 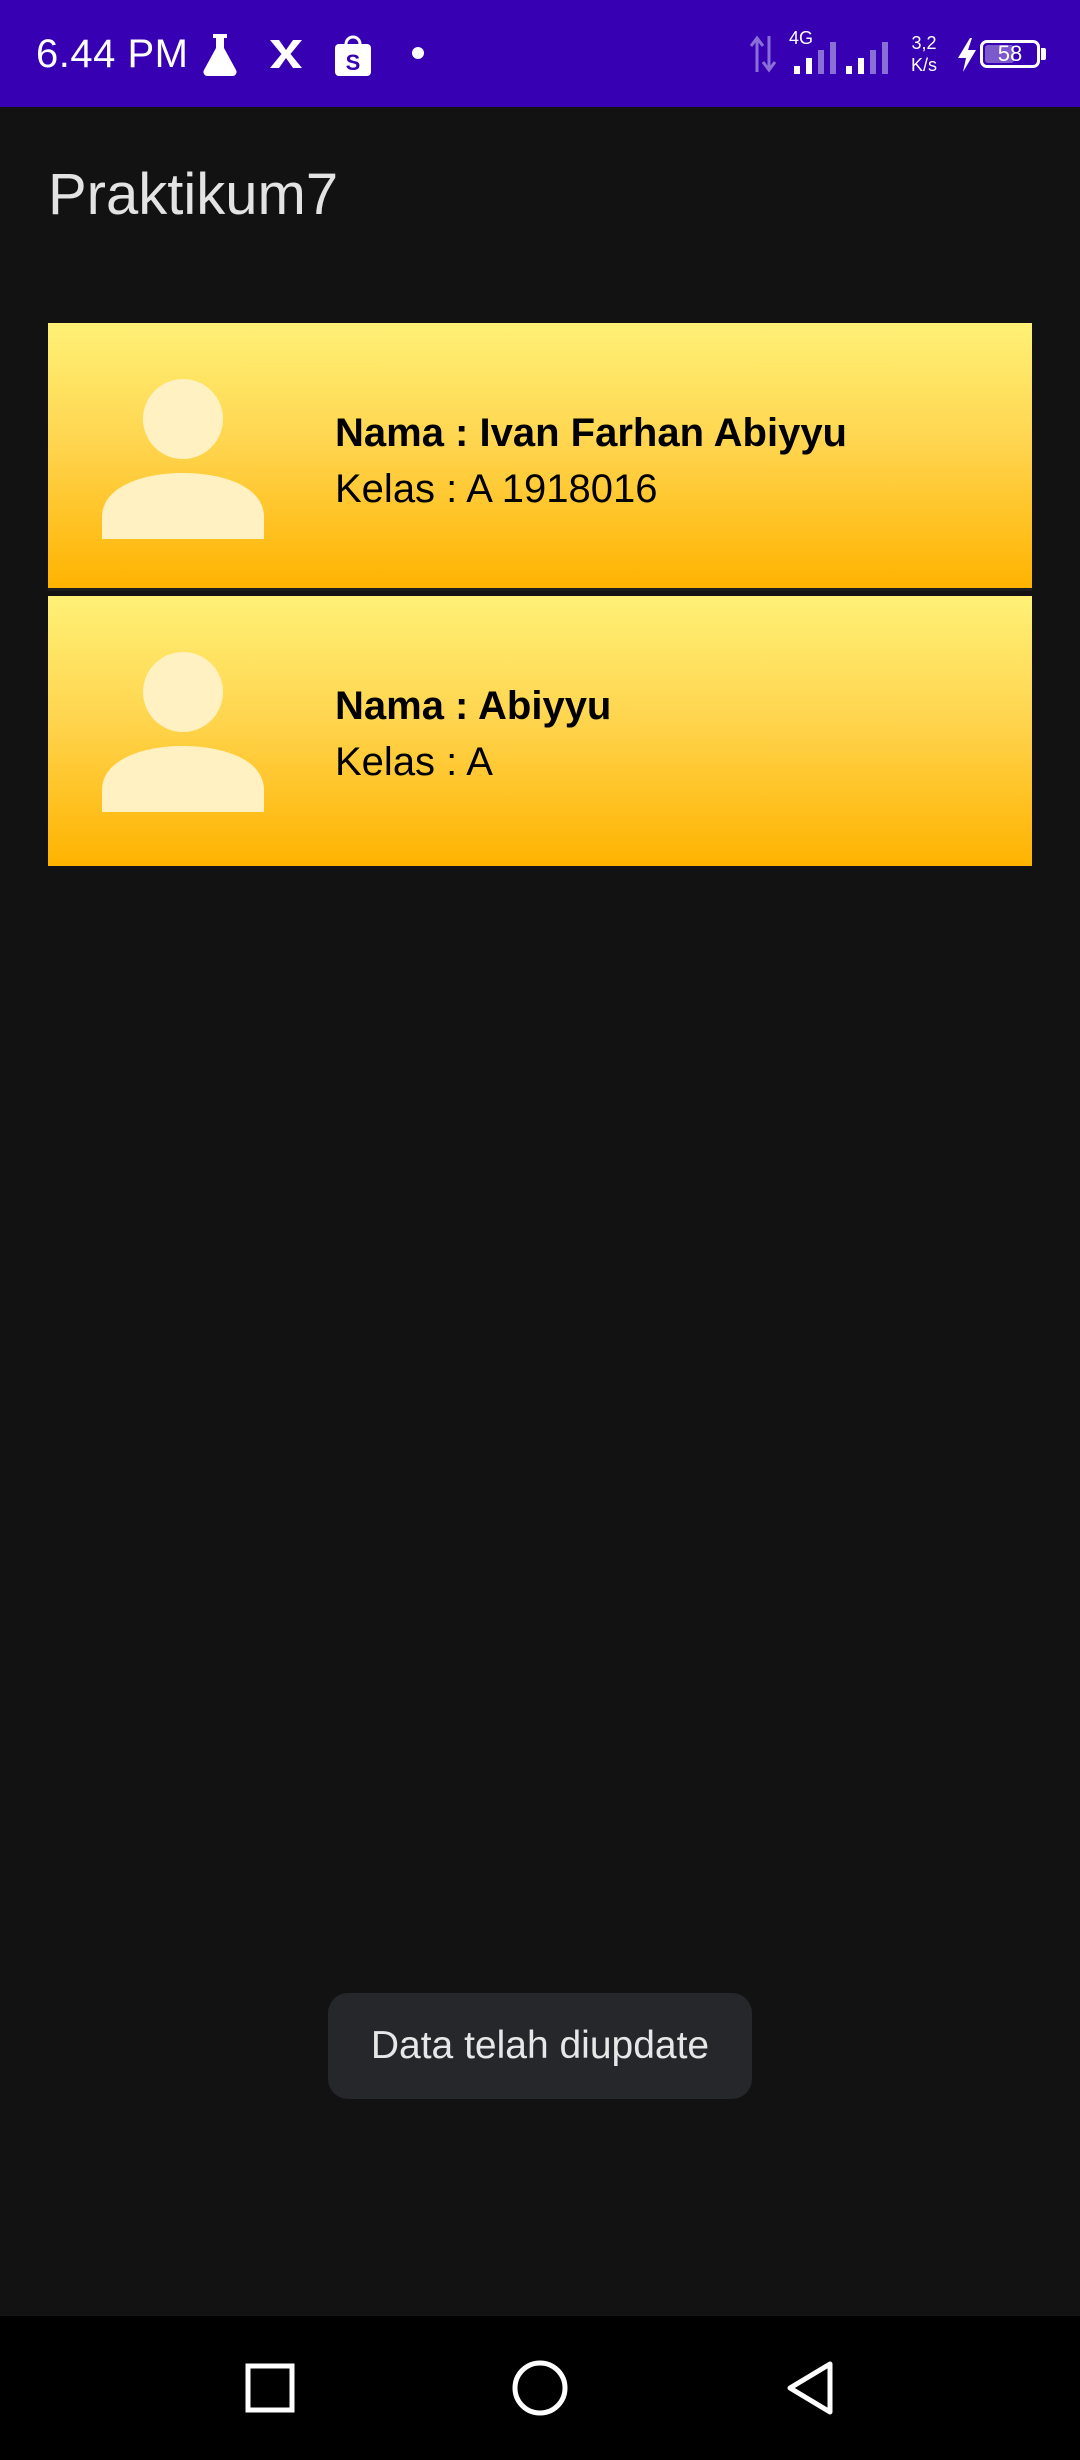 What do you see at coordinates (540, 53) in the screenshot?
I see `status-bar: 6.44 PM S 4G 3,2 K/s 58` at bounding box center [540, 53].